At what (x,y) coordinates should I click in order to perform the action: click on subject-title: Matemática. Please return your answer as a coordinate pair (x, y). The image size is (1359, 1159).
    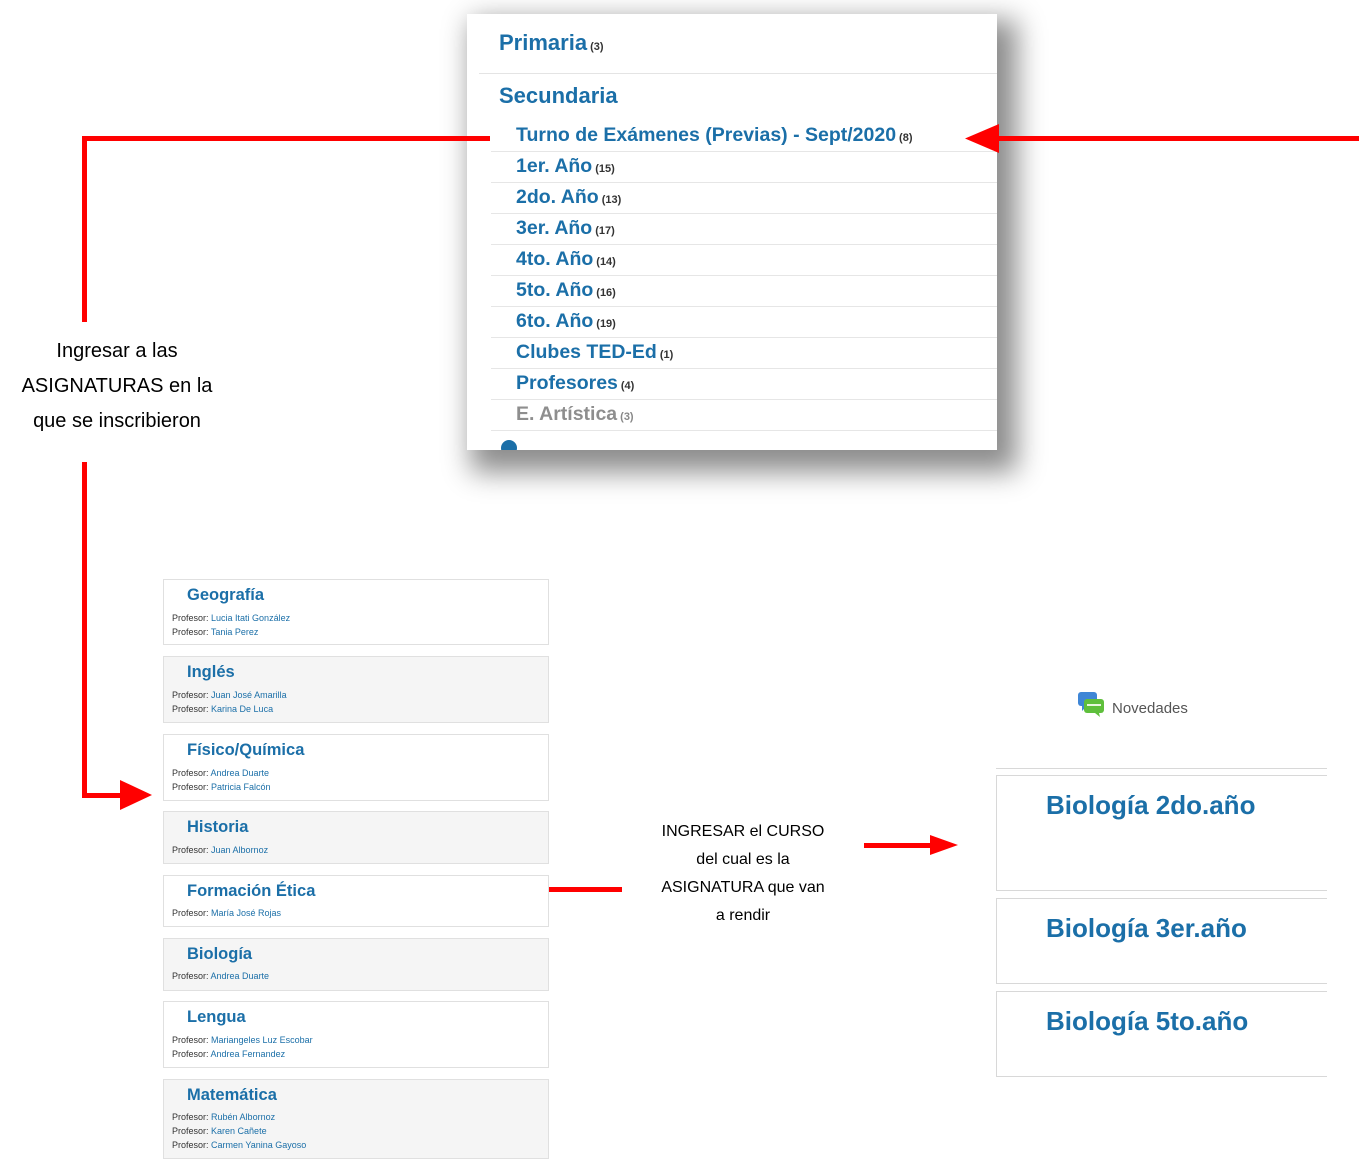
    Looking at the image, I should click on (232, 1095).